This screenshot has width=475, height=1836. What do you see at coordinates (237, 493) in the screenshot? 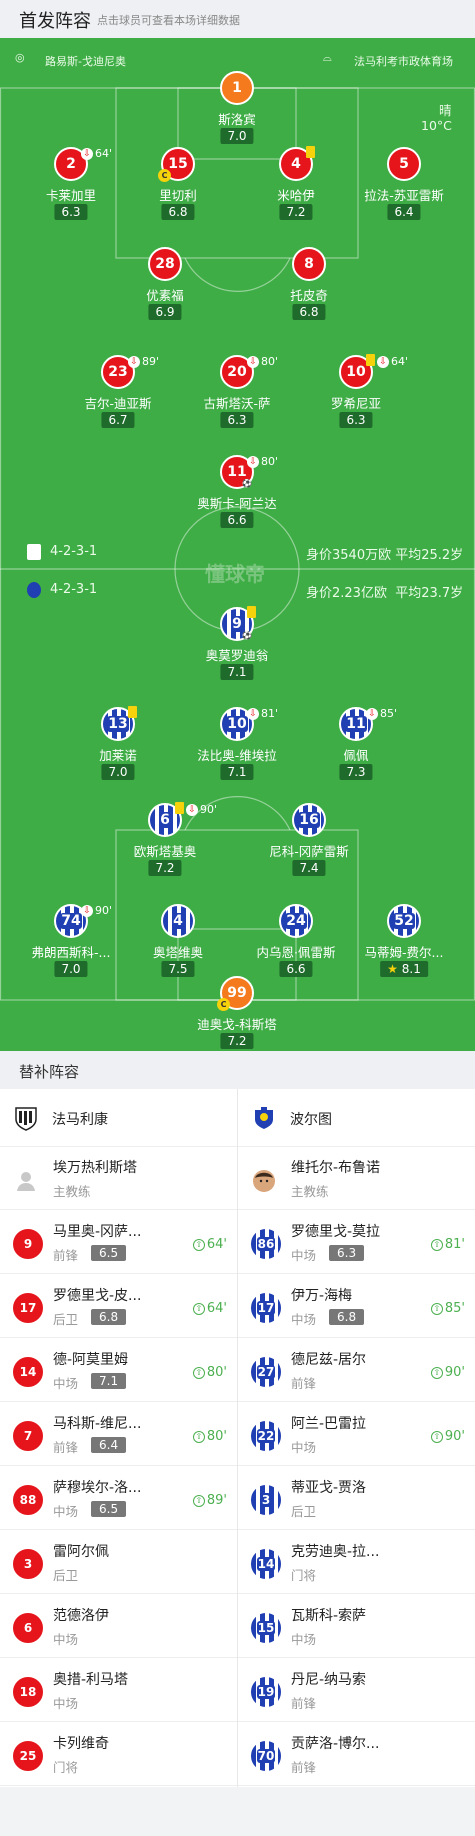
I see `player-marker: 11 ⚽ ⇩ 80' 奥斯卡-阿兰达 6.6` at bounding box center [237, 493].